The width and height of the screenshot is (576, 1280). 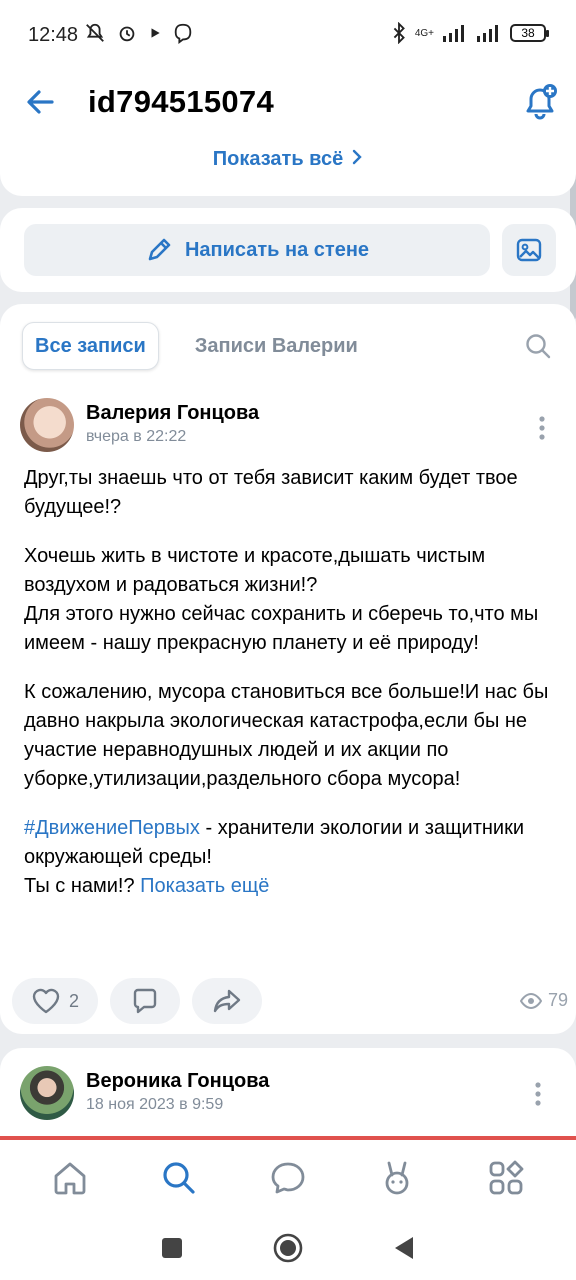 I want to click on pencil-icon, so click(x=159, y=249).